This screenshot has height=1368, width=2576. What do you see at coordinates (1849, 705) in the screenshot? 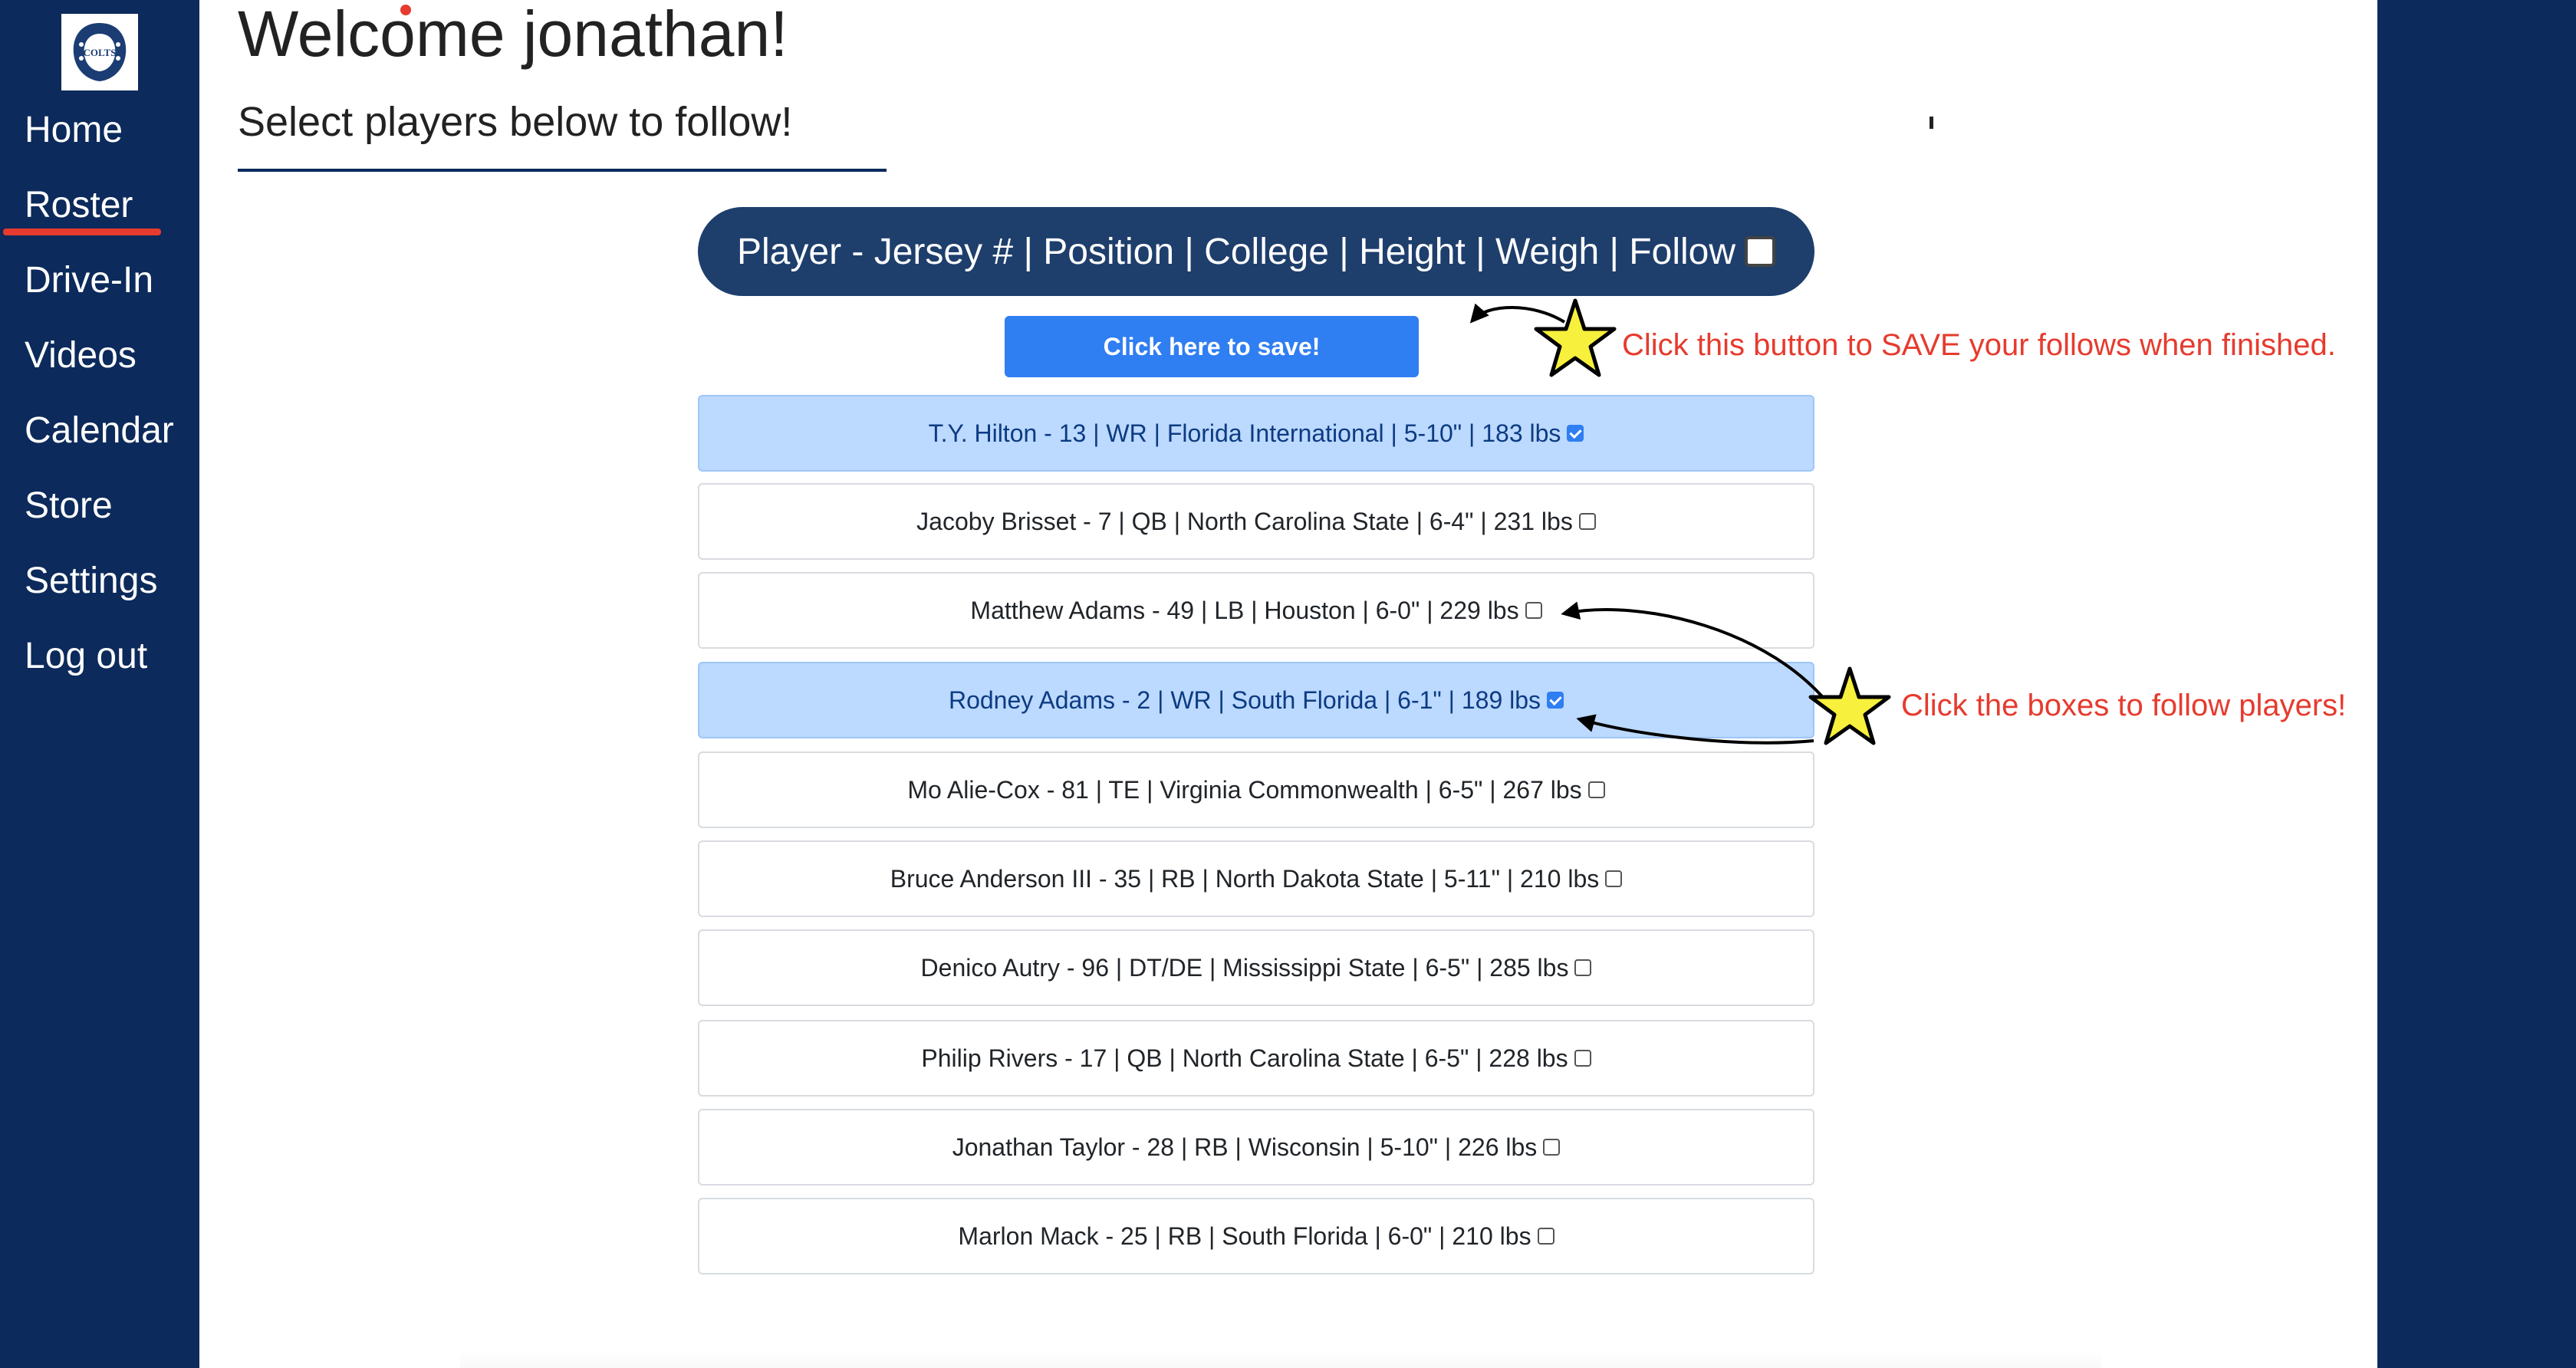
I see `follow-star-icon` at bounding box center [1849, 705].